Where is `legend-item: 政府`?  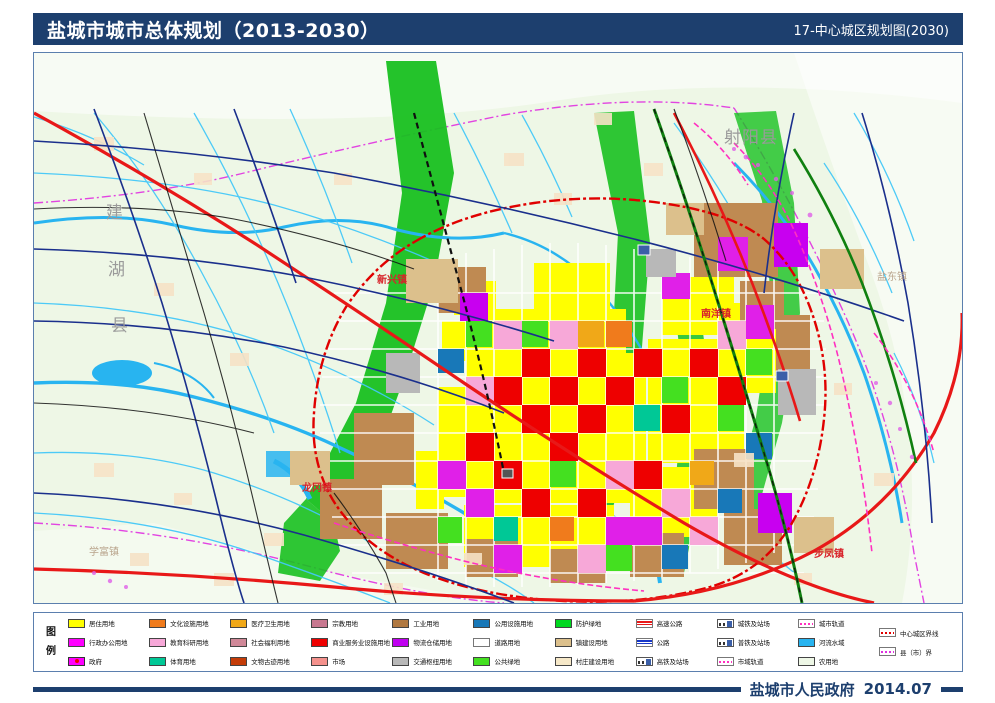 legend-item: 政府 is located at coordinates (108, 661).